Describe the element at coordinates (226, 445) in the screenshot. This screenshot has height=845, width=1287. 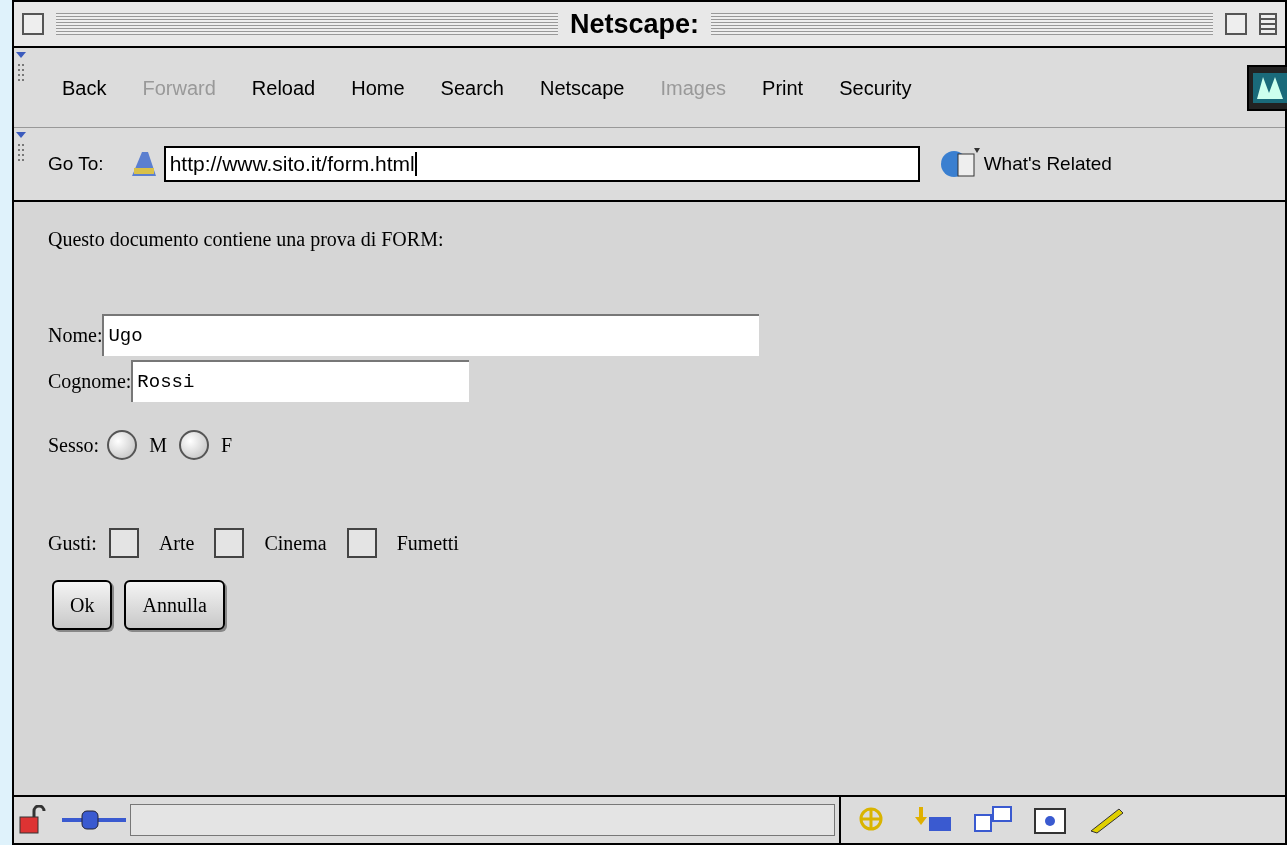
I see `radio-label: F` at that location.